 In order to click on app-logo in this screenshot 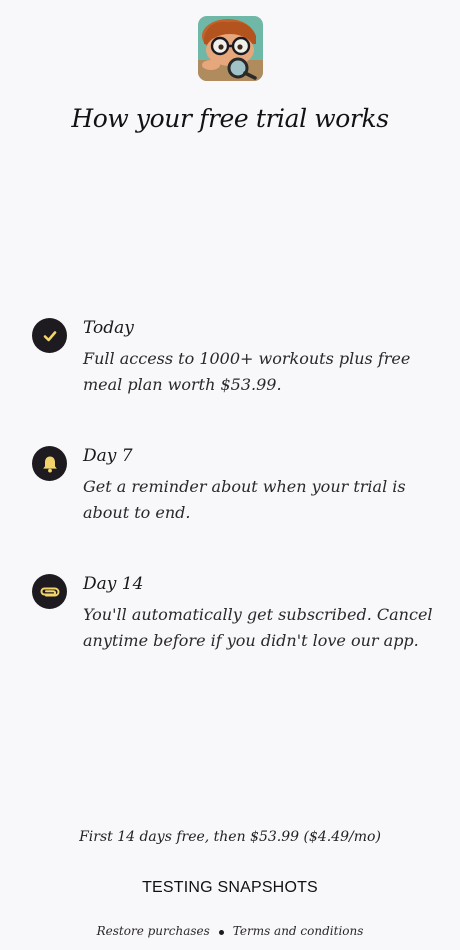, I will do `click(230, 48)`.